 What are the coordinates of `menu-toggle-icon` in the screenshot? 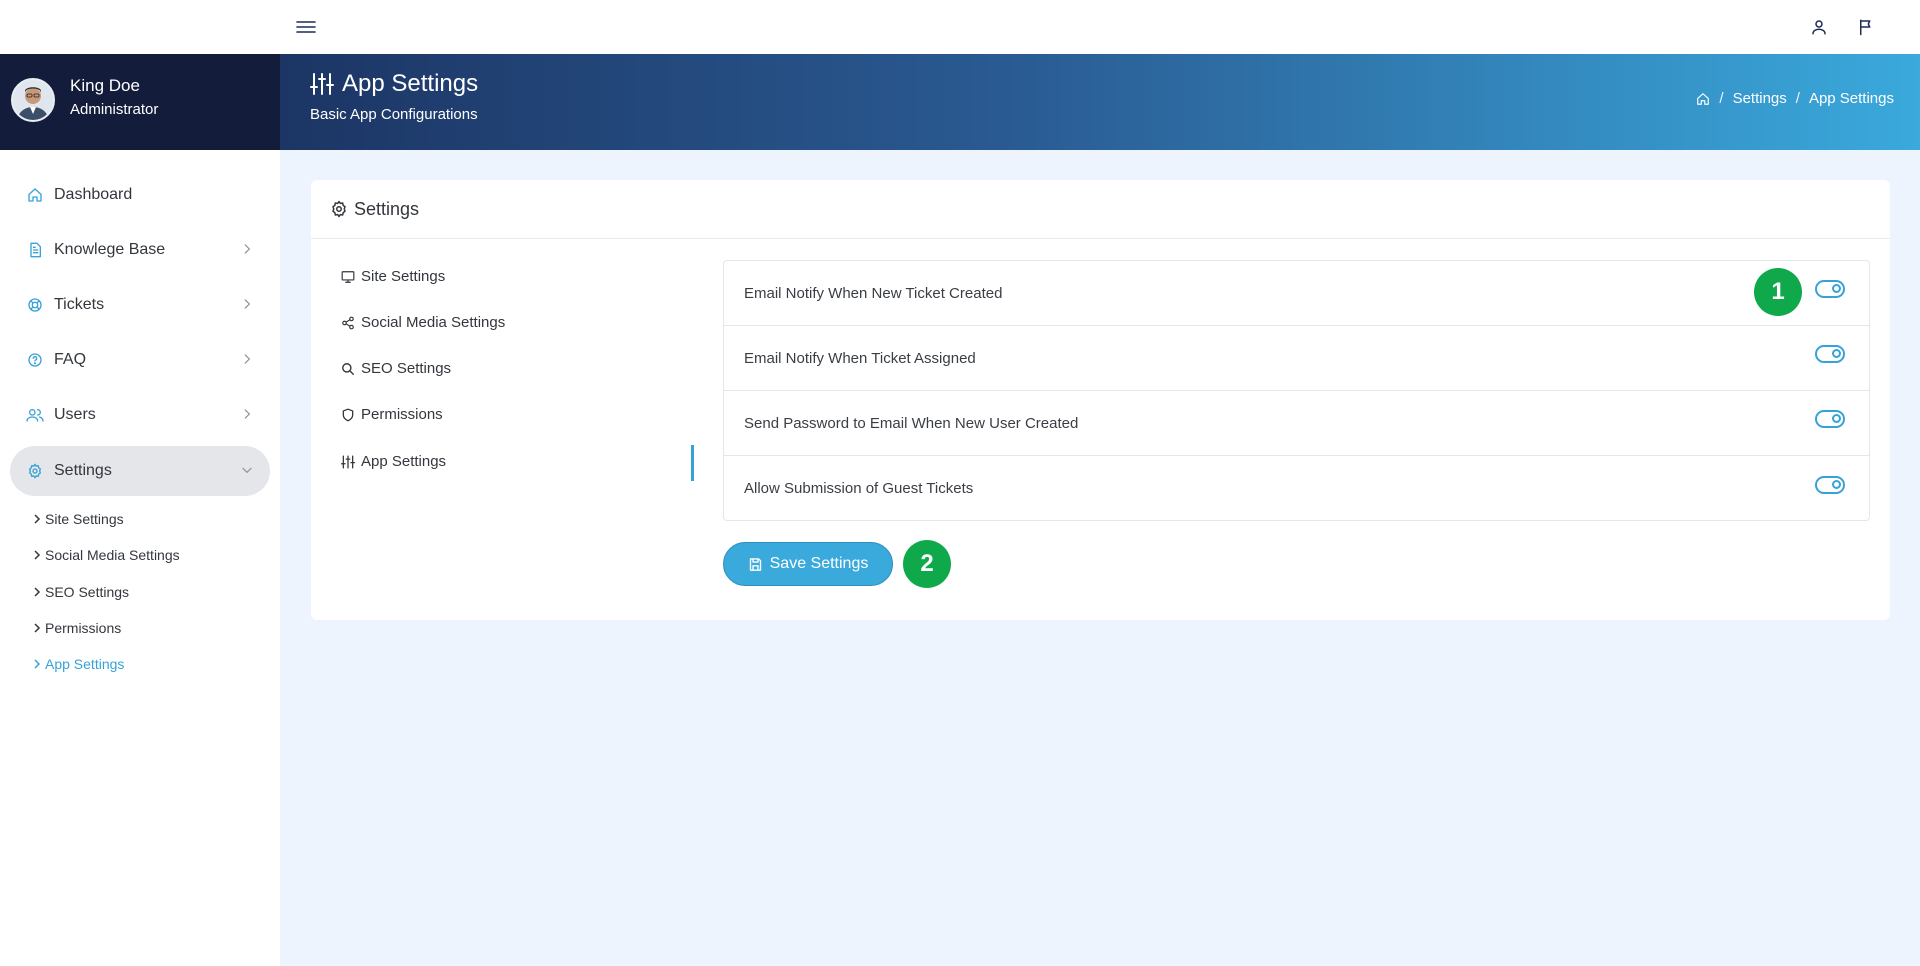 It's located at (306, 27).